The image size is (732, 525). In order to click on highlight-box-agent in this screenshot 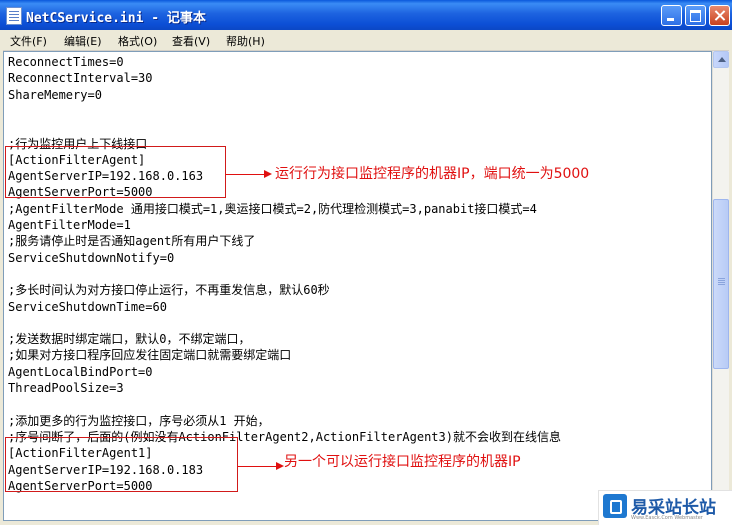, I will do `click(115, 172)`.